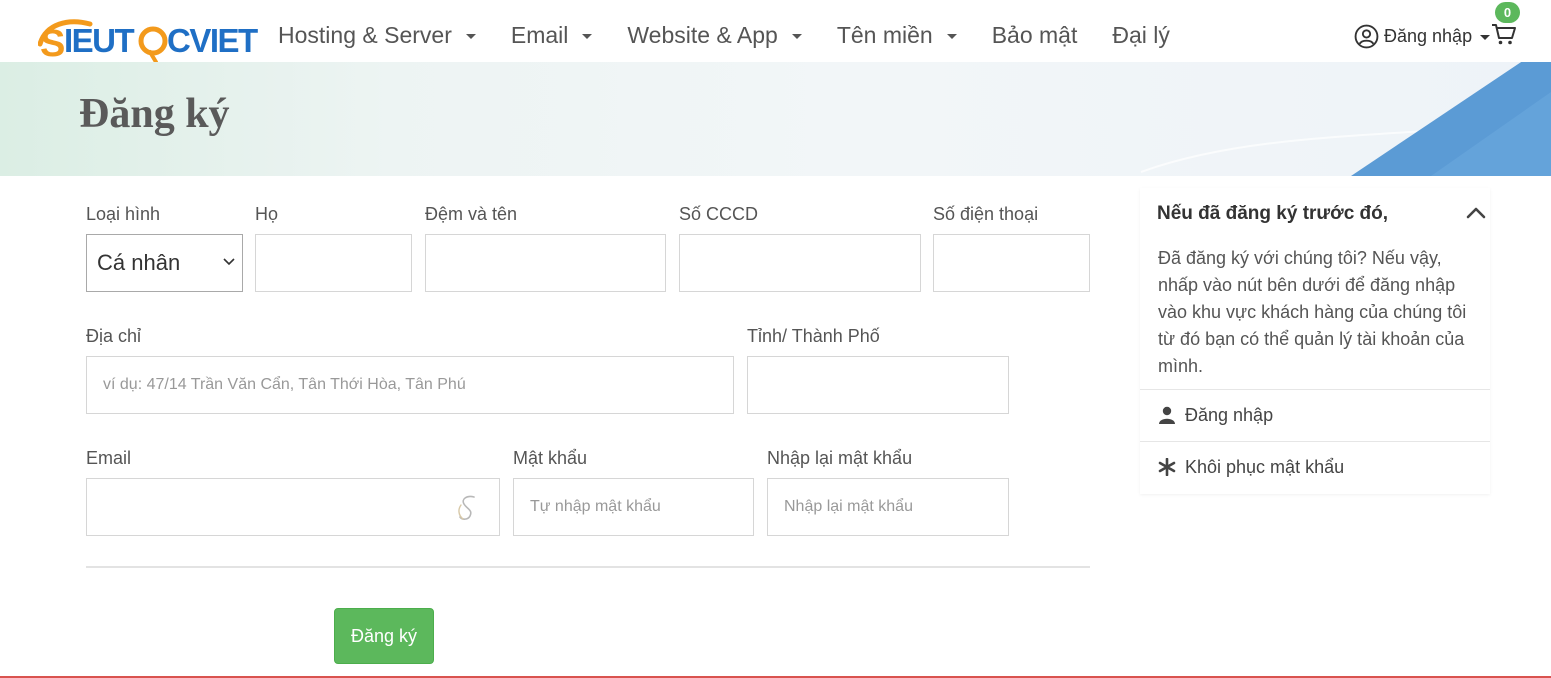 The image size is (1551, 678). What do you see at coordinates (1504, 34) in the screenshot?
I see `cart-icon` at bounding box center [1504, 34].